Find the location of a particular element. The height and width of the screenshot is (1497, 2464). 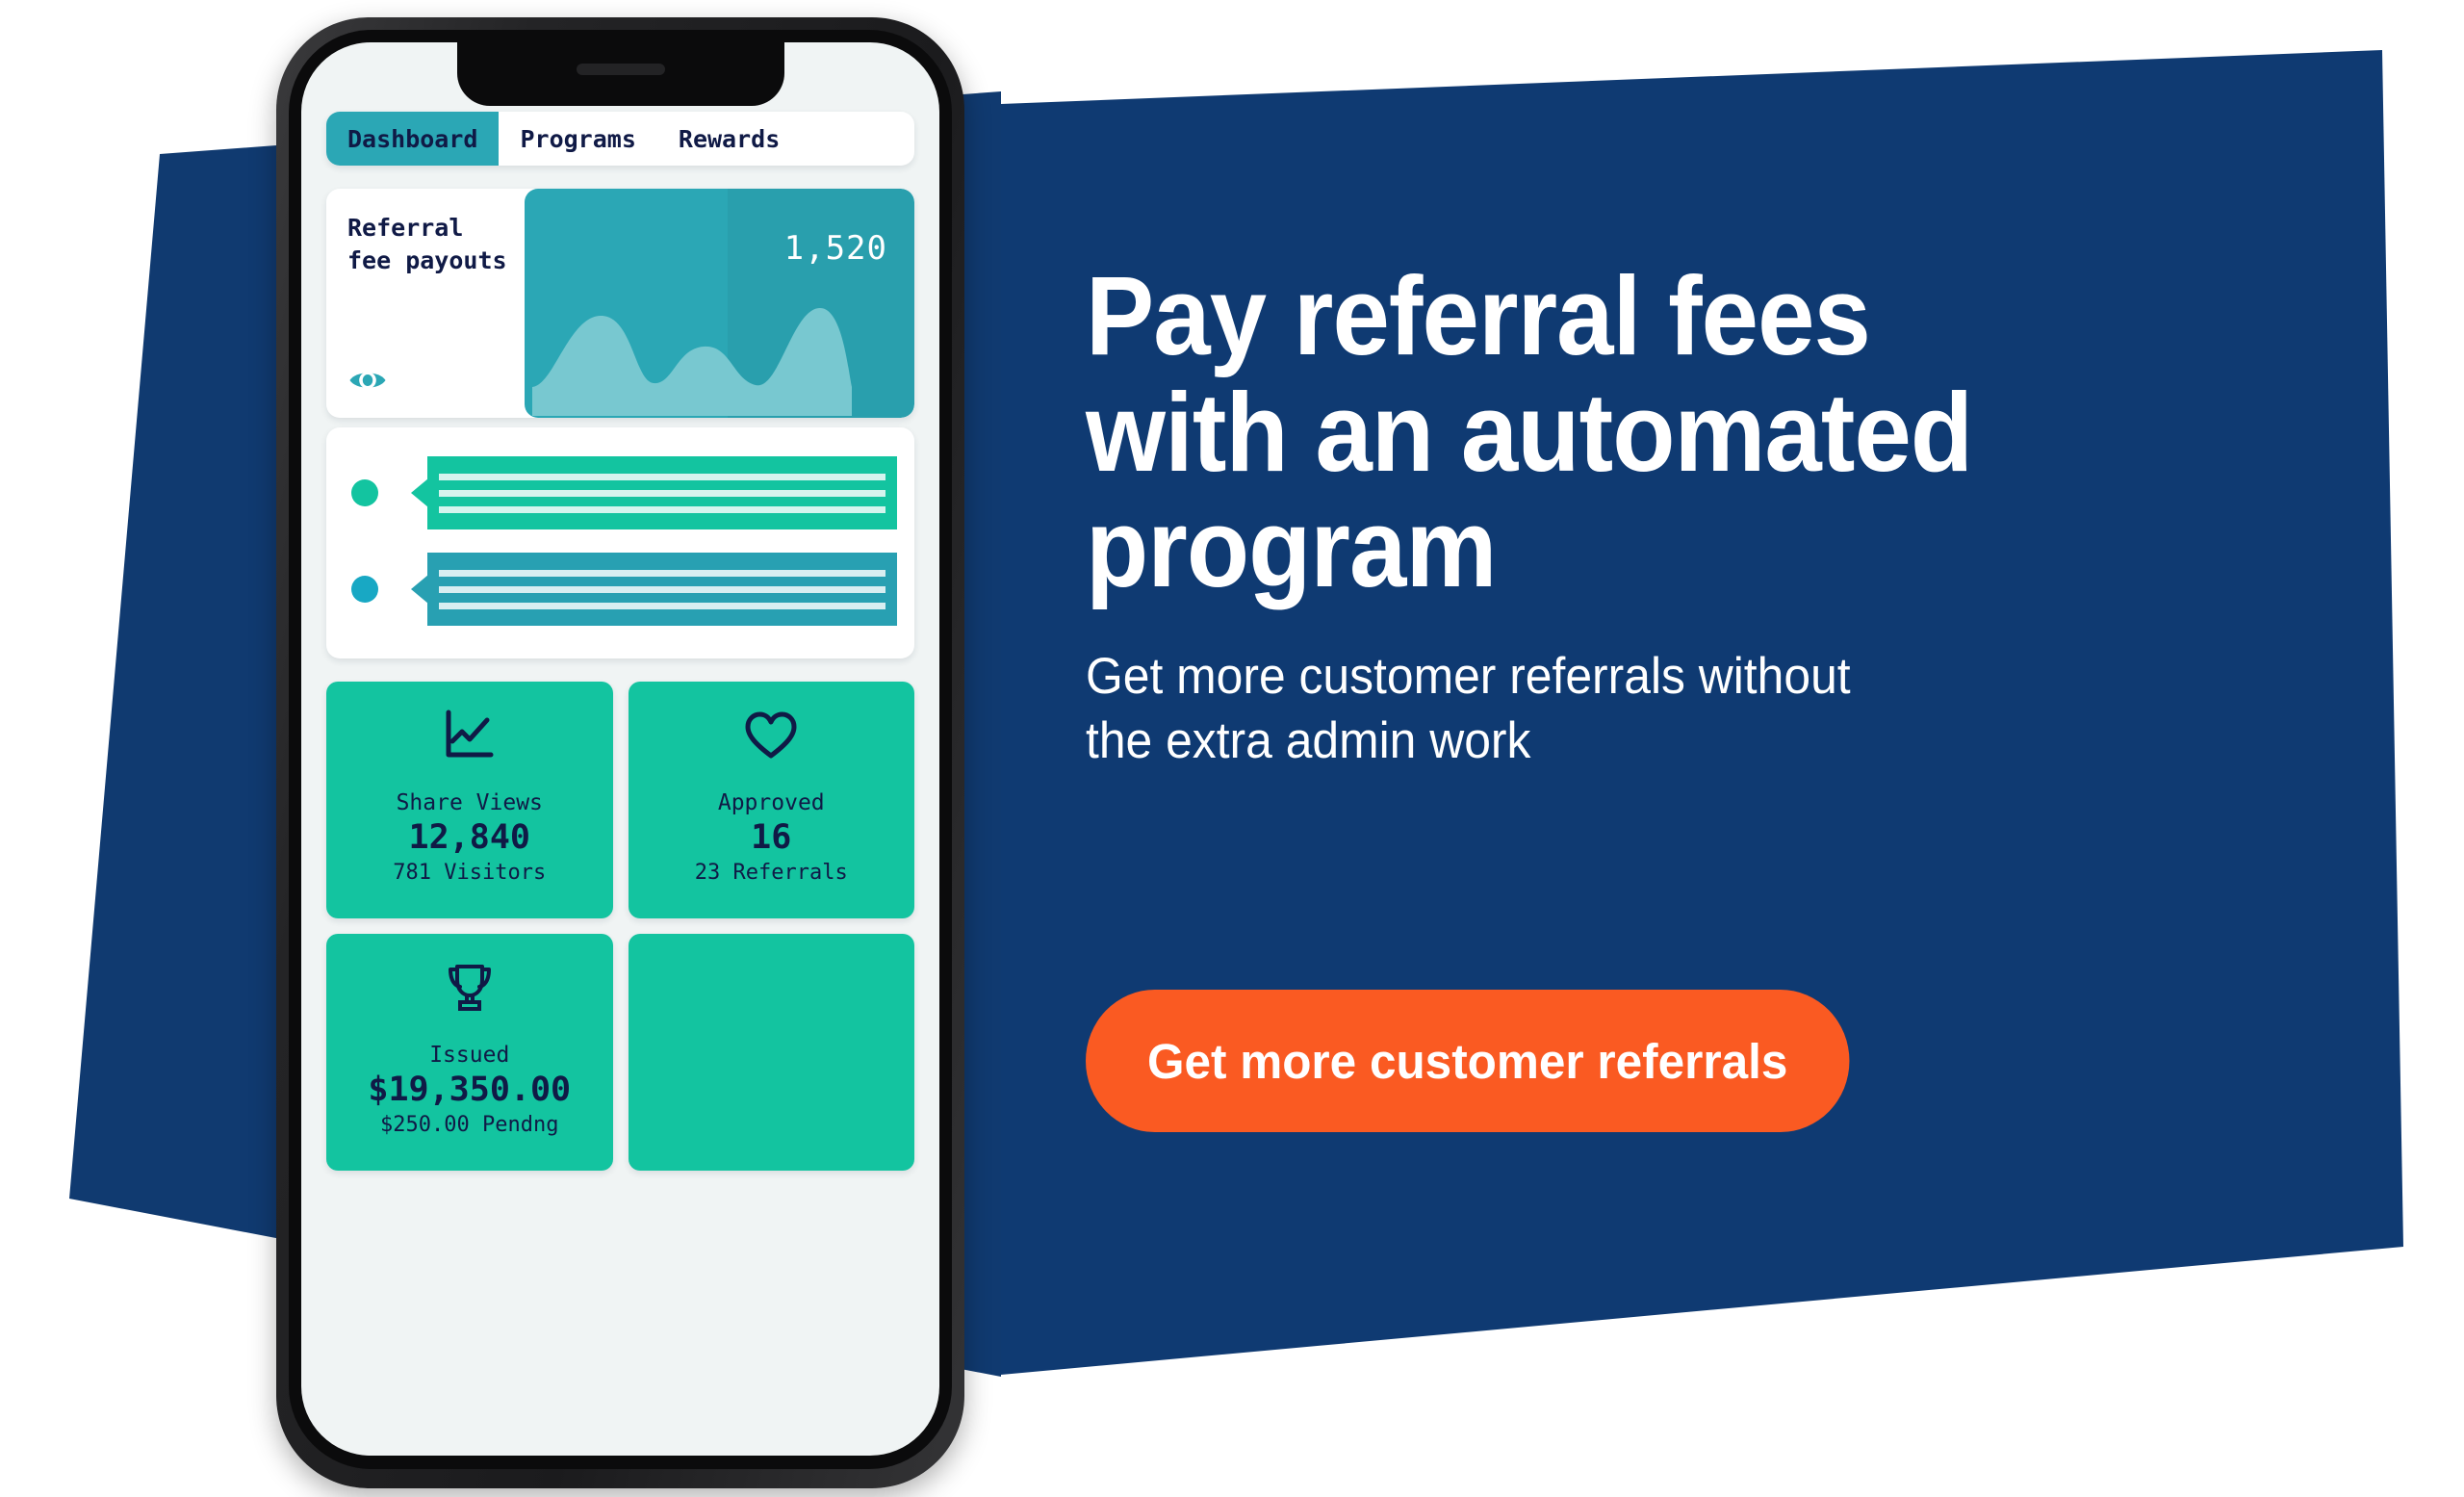

tab-bar: Dashboard Programs Rewards is located at coordinates (620, 139).